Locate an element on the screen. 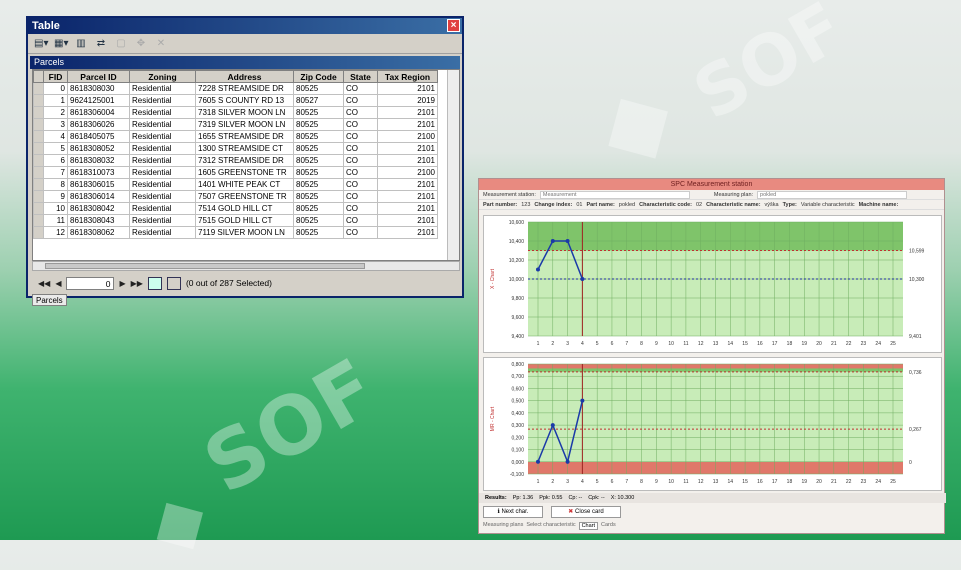 Image resolution: width=961 pixels, height=570 pixels. vertical-scrollbar is located at coordinates (453, 165).